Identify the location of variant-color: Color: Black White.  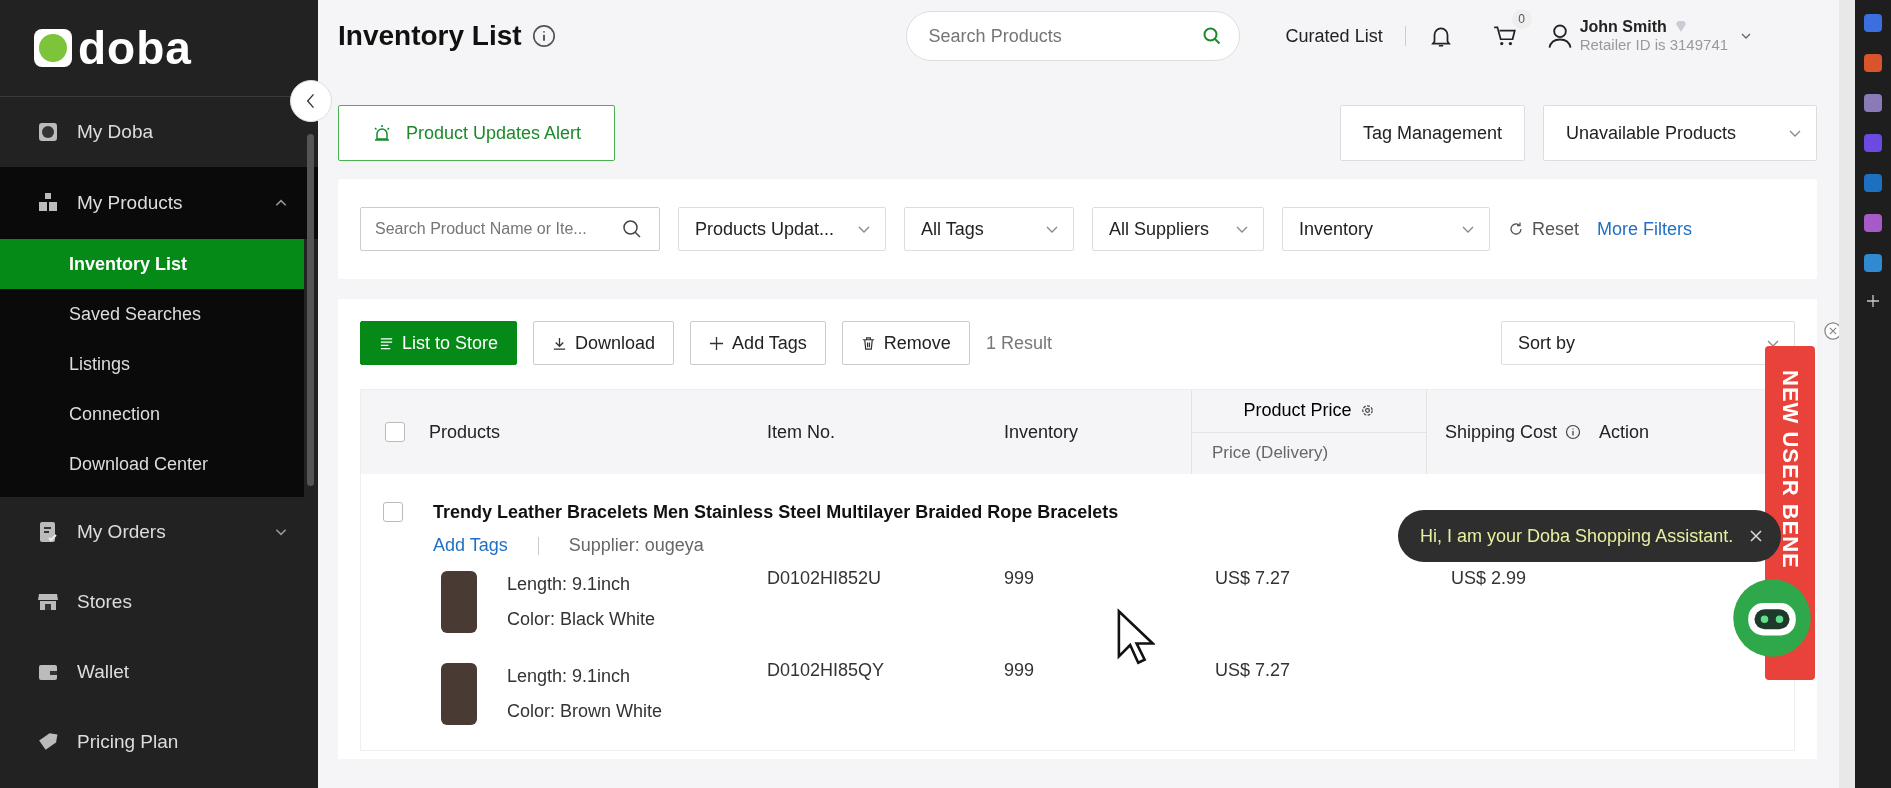
(581, 619).